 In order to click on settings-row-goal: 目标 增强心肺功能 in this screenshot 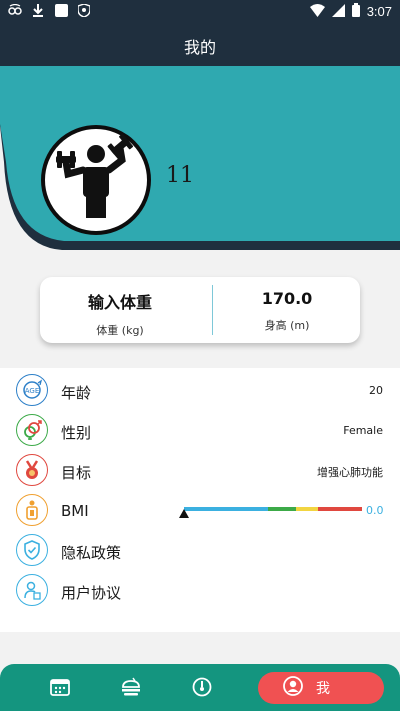, I will do `click(200, 470)`.